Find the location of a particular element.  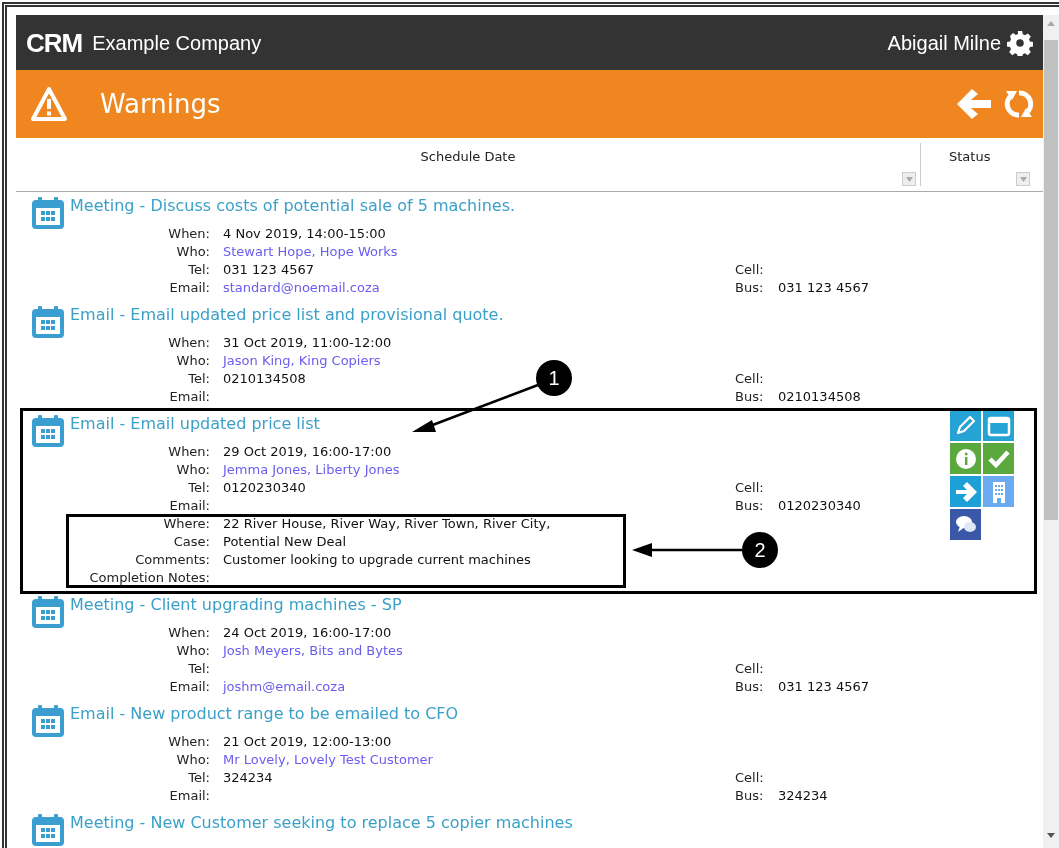

activity-title: Meeting - New Customer seeking to replace 5 copier machines is located at coordinates (321, 823).